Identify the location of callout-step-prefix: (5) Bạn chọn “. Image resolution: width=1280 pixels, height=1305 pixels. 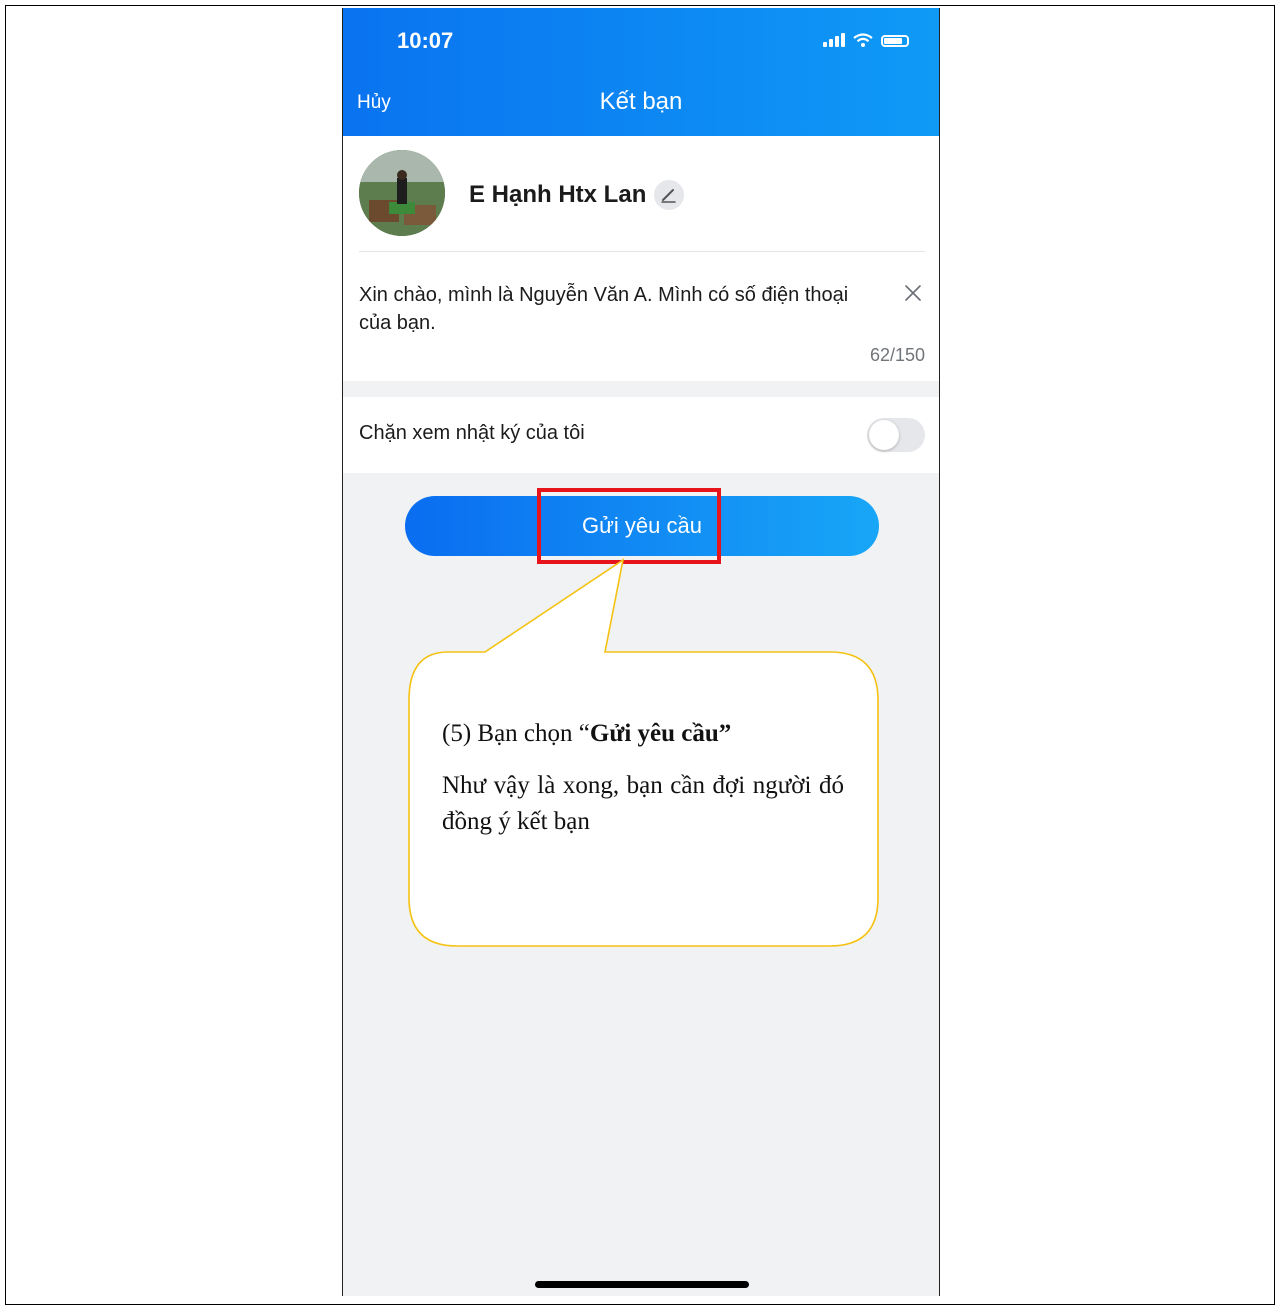
(516, 733).